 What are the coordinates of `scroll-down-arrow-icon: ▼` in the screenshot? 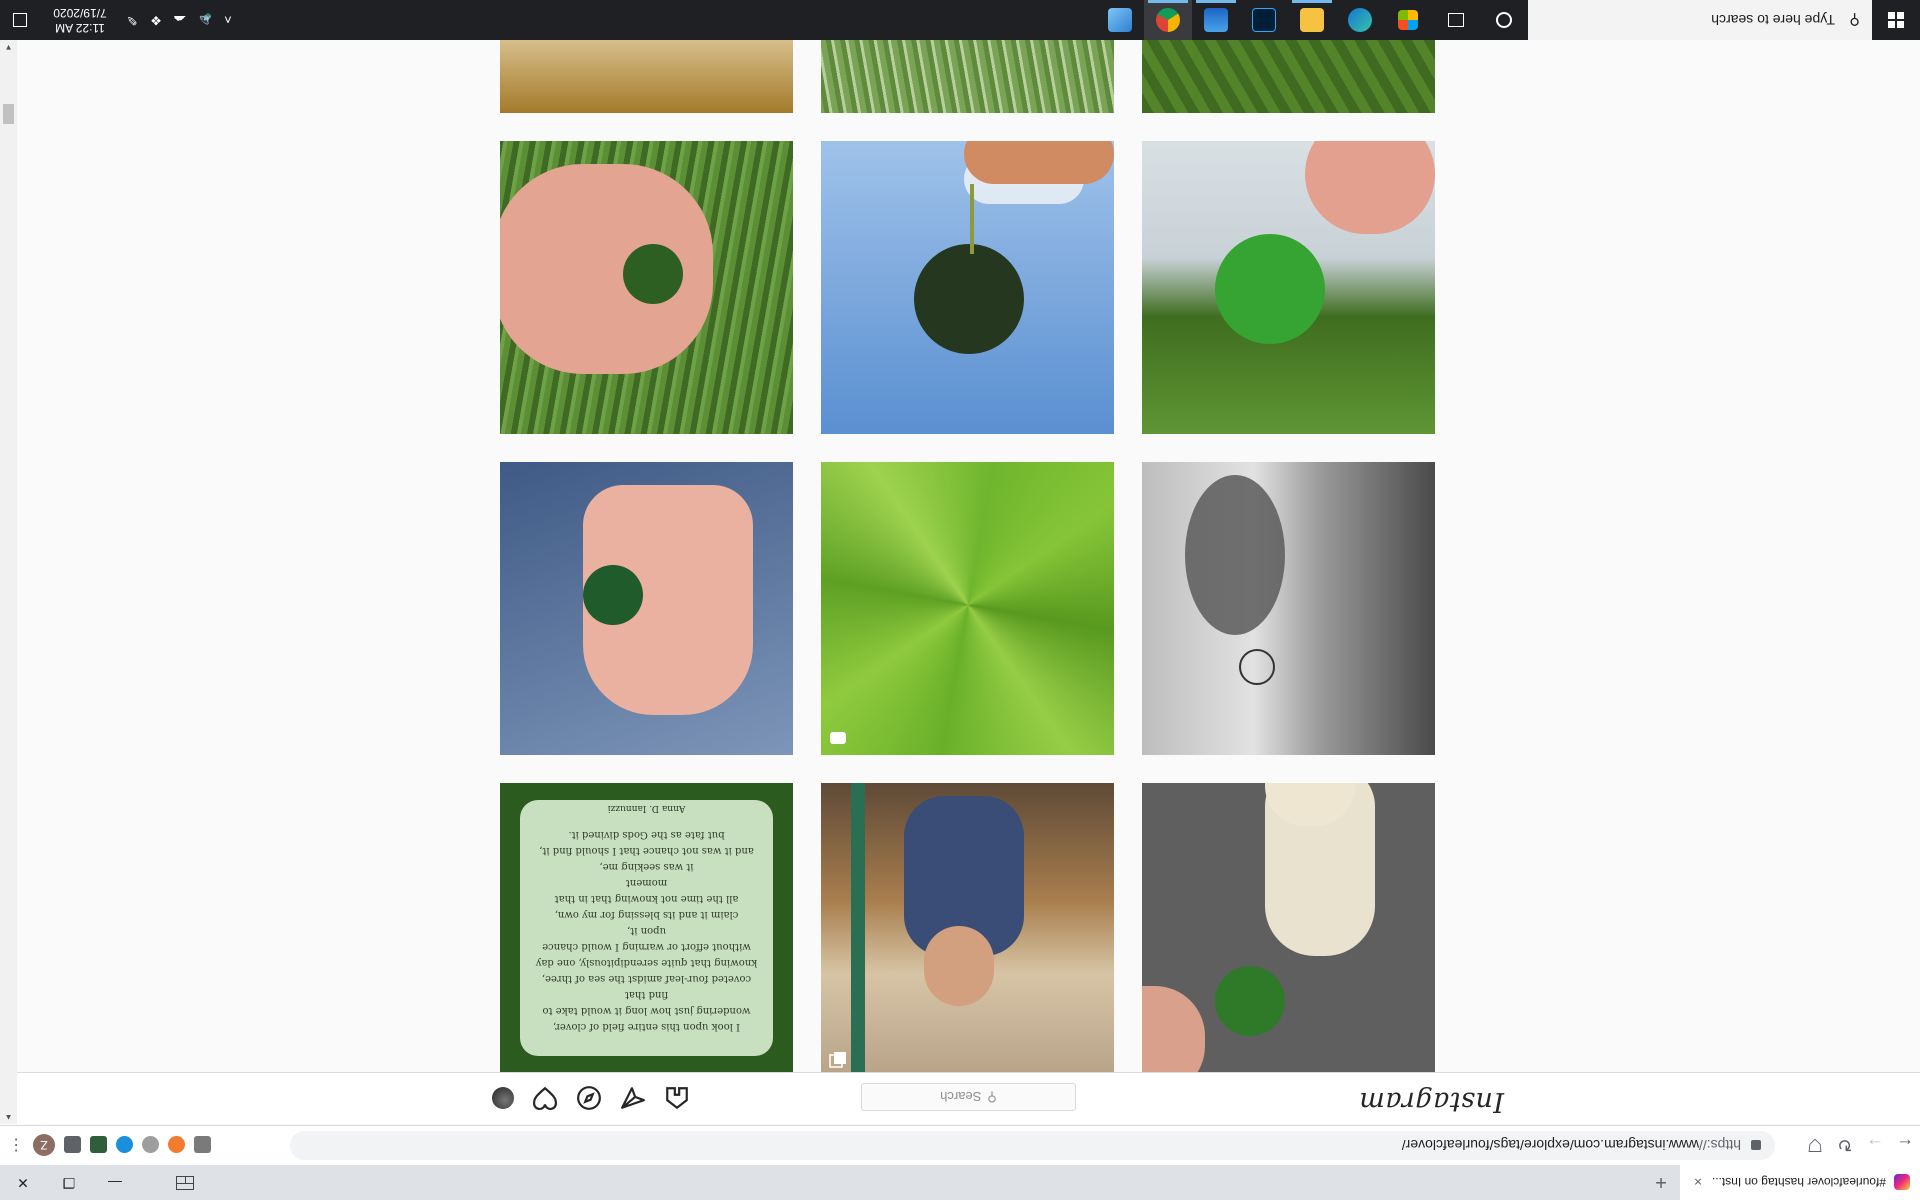 It's located at (8, 47).